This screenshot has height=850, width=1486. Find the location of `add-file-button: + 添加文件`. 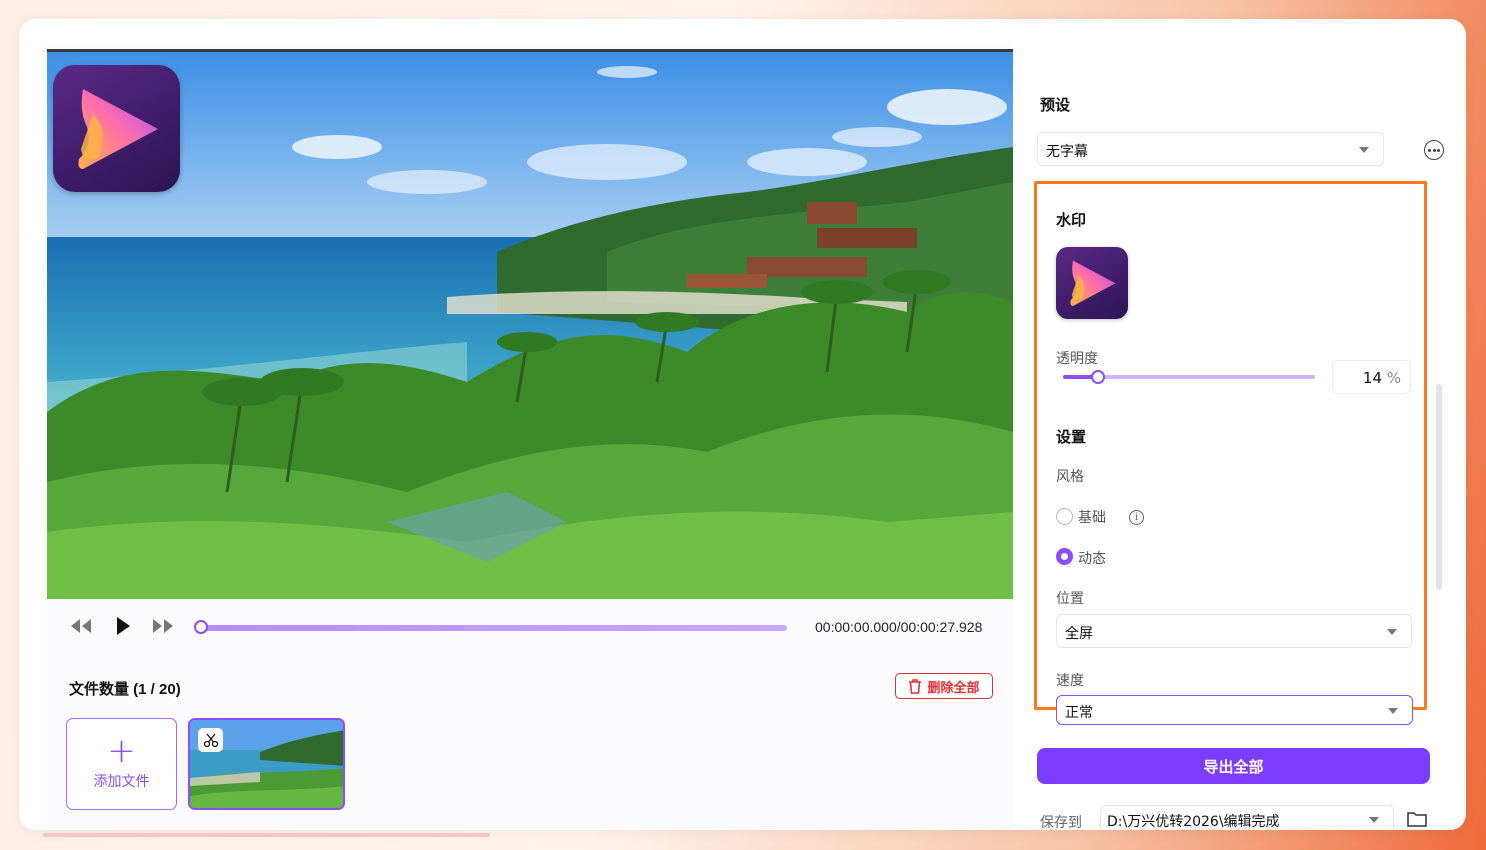

add-file-button: + 添加文件 is located at coordinates (121, 764).